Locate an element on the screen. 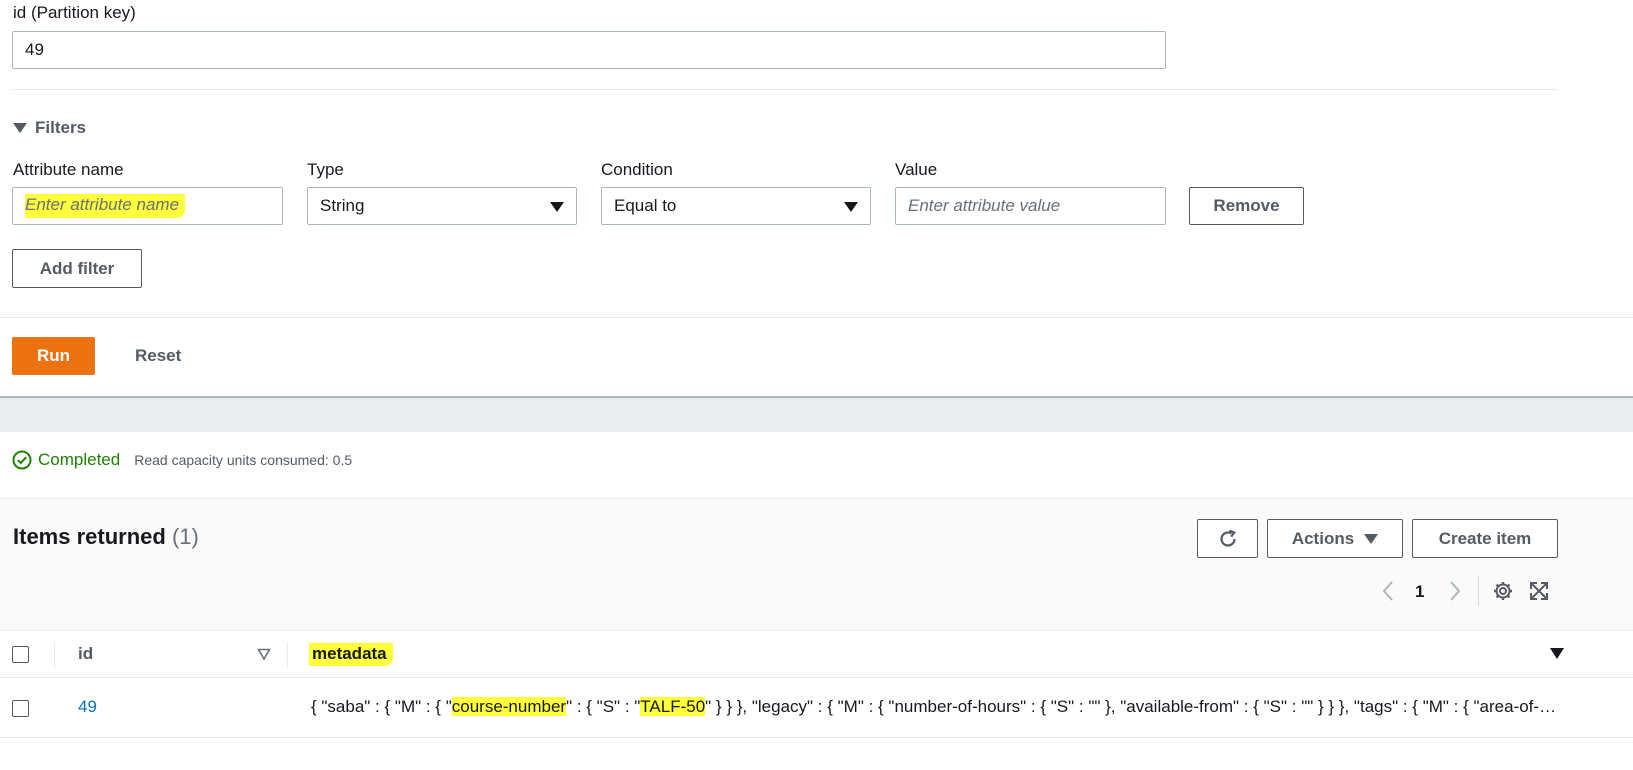  row-checkbox is located at coordinates (20, 708).